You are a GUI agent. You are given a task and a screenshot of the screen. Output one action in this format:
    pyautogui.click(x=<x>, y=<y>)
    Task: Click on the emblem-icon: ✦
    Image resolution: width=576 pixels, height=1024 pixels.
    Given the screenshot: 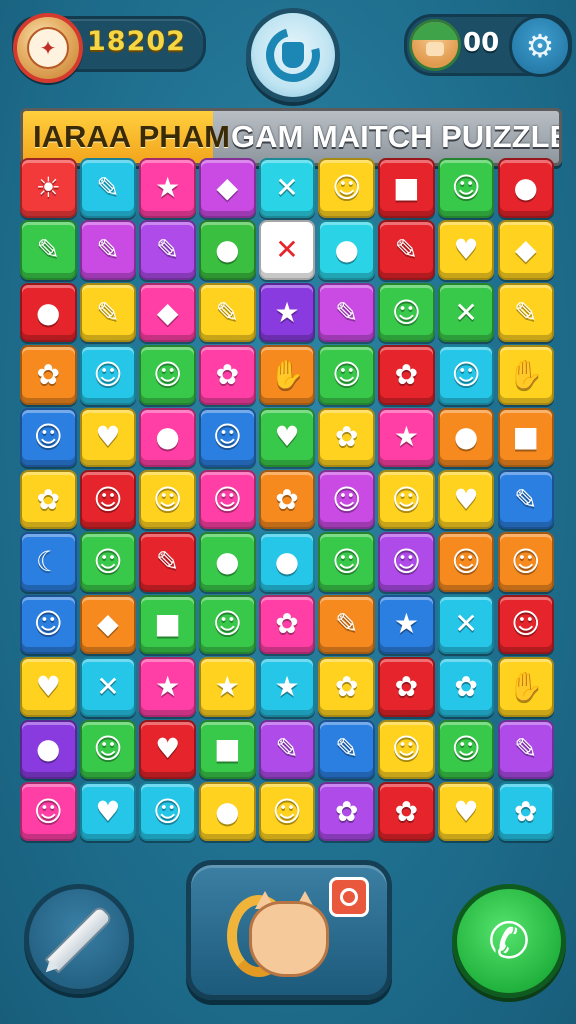 What is the action you would take?
    pyautogui.click(x=48, y=48)
    